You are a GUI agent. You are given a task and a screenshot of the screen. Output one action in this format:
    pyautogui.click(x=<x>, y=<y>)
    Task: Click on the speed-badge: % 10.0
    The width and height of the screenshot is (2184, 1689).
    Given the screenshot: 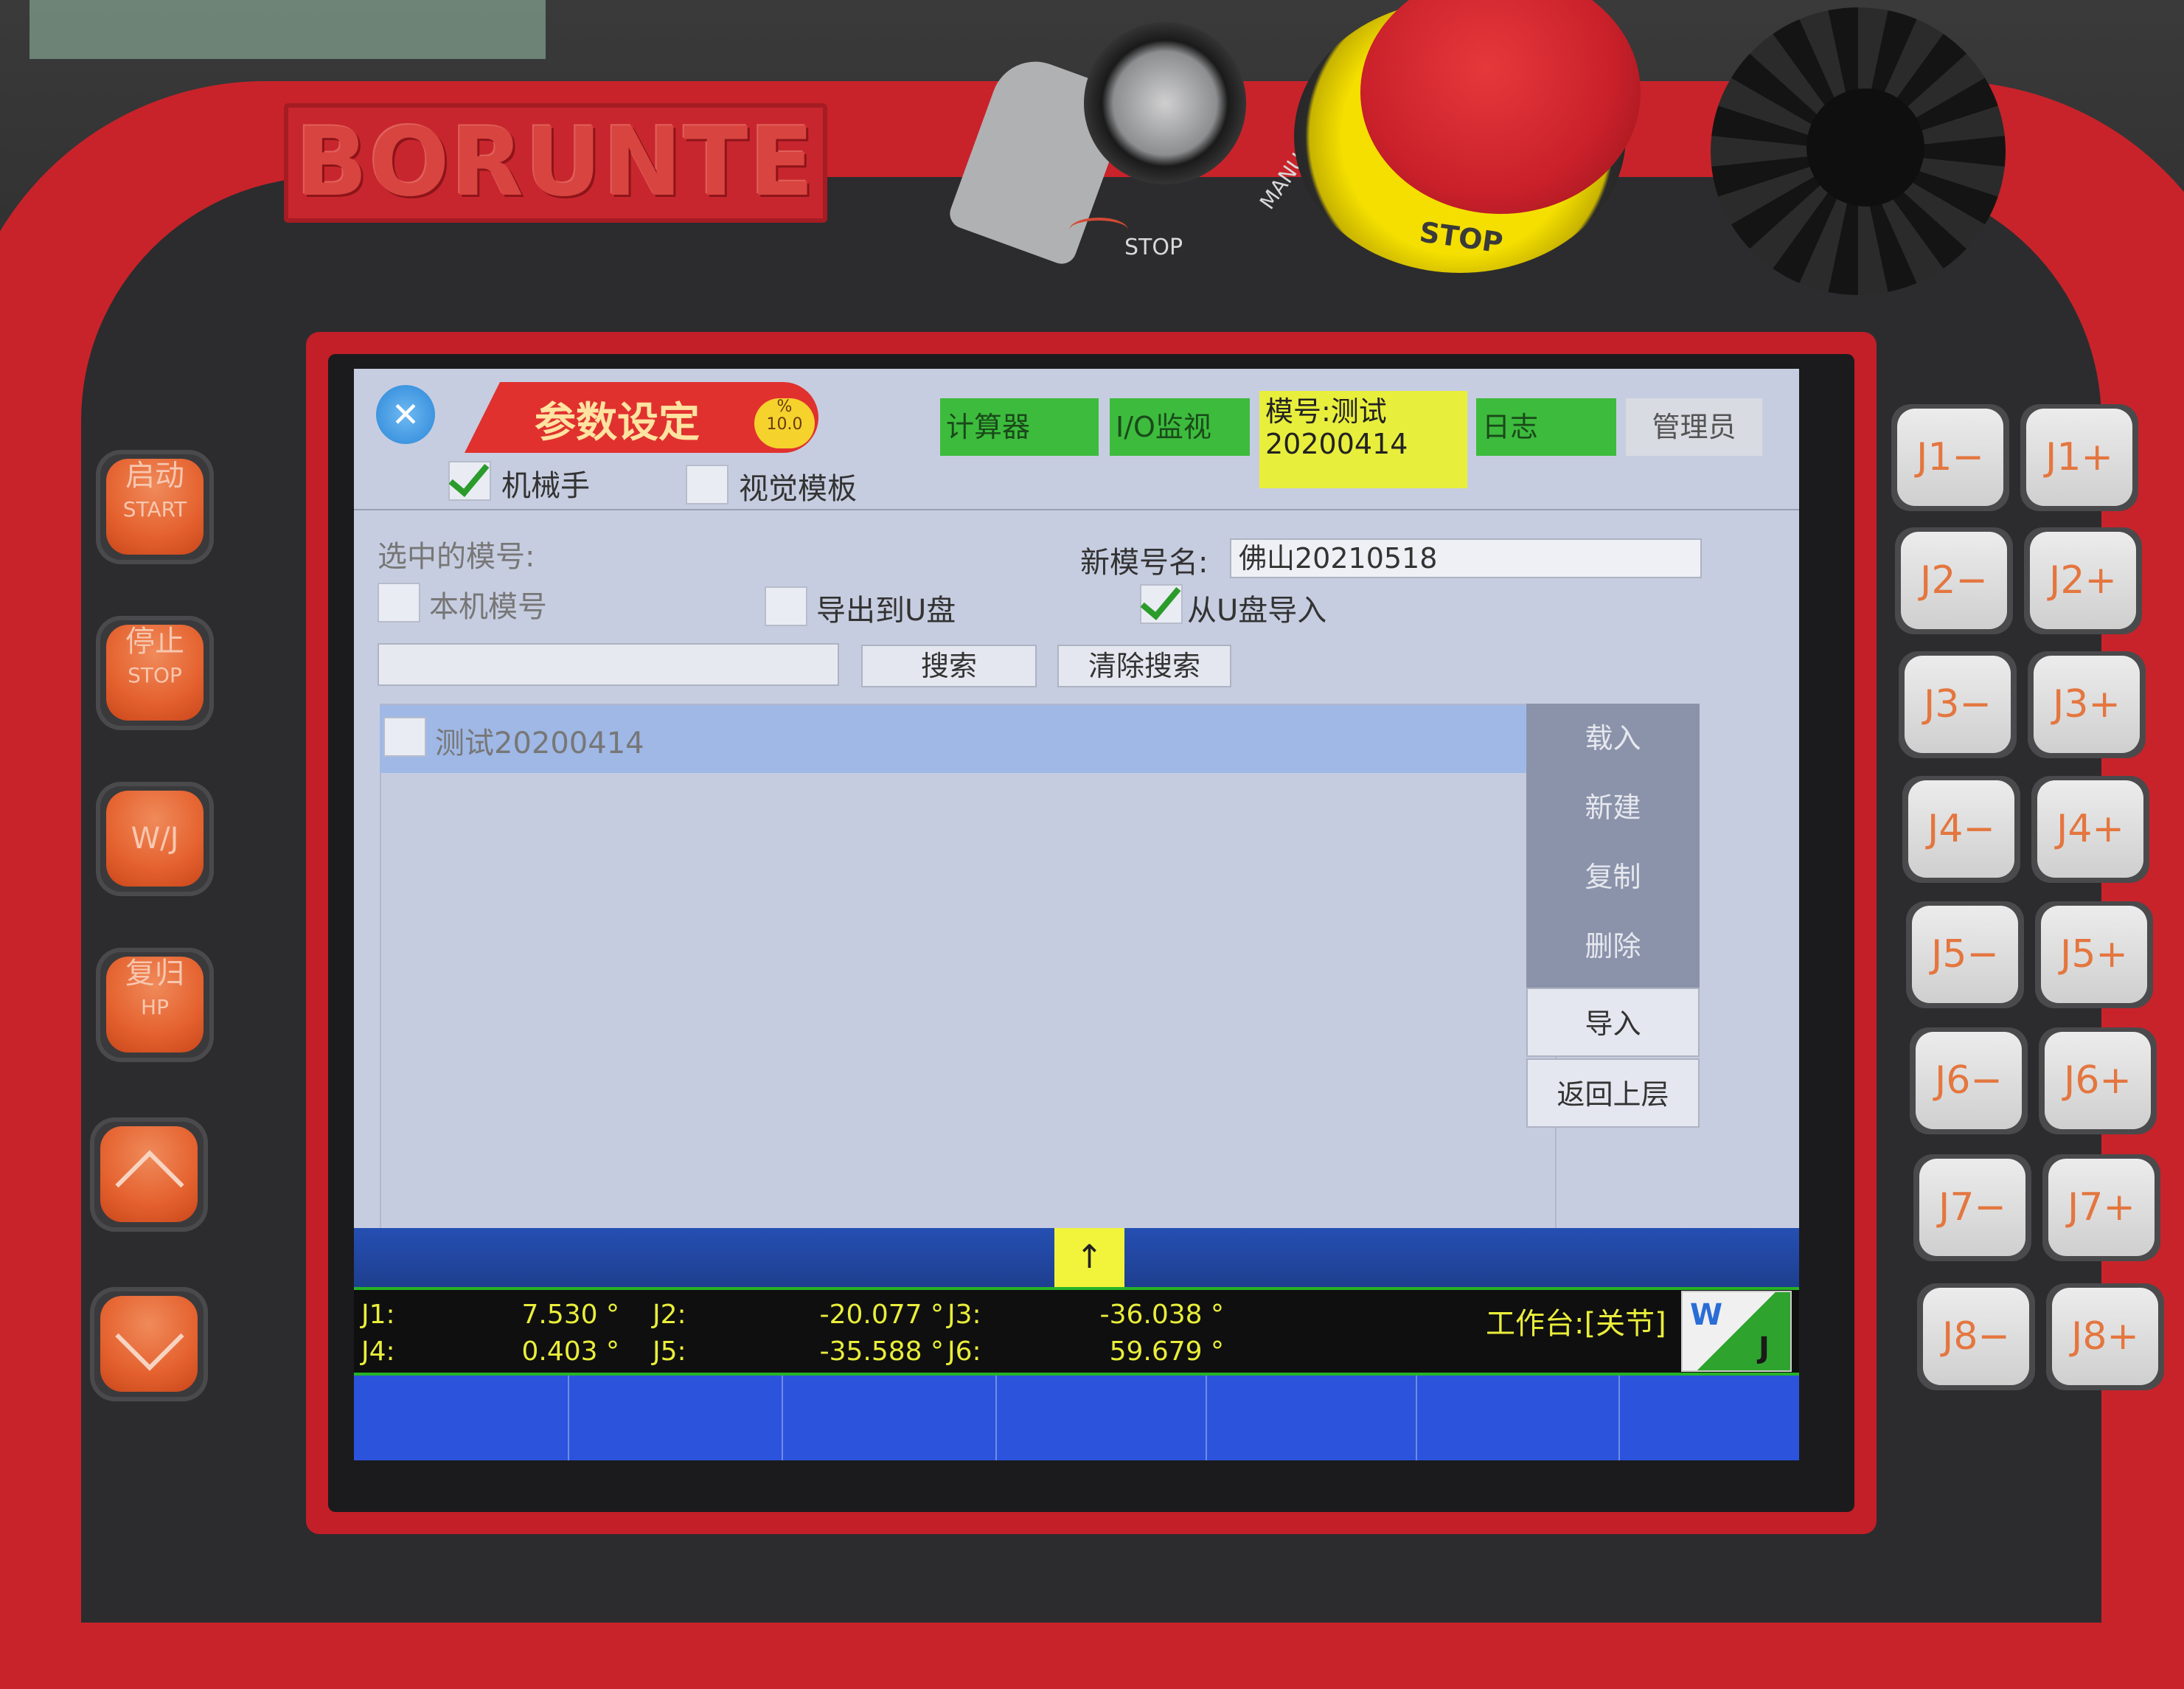 What is the action you would take?
    pyautogui.click(x=784, y=423)
    